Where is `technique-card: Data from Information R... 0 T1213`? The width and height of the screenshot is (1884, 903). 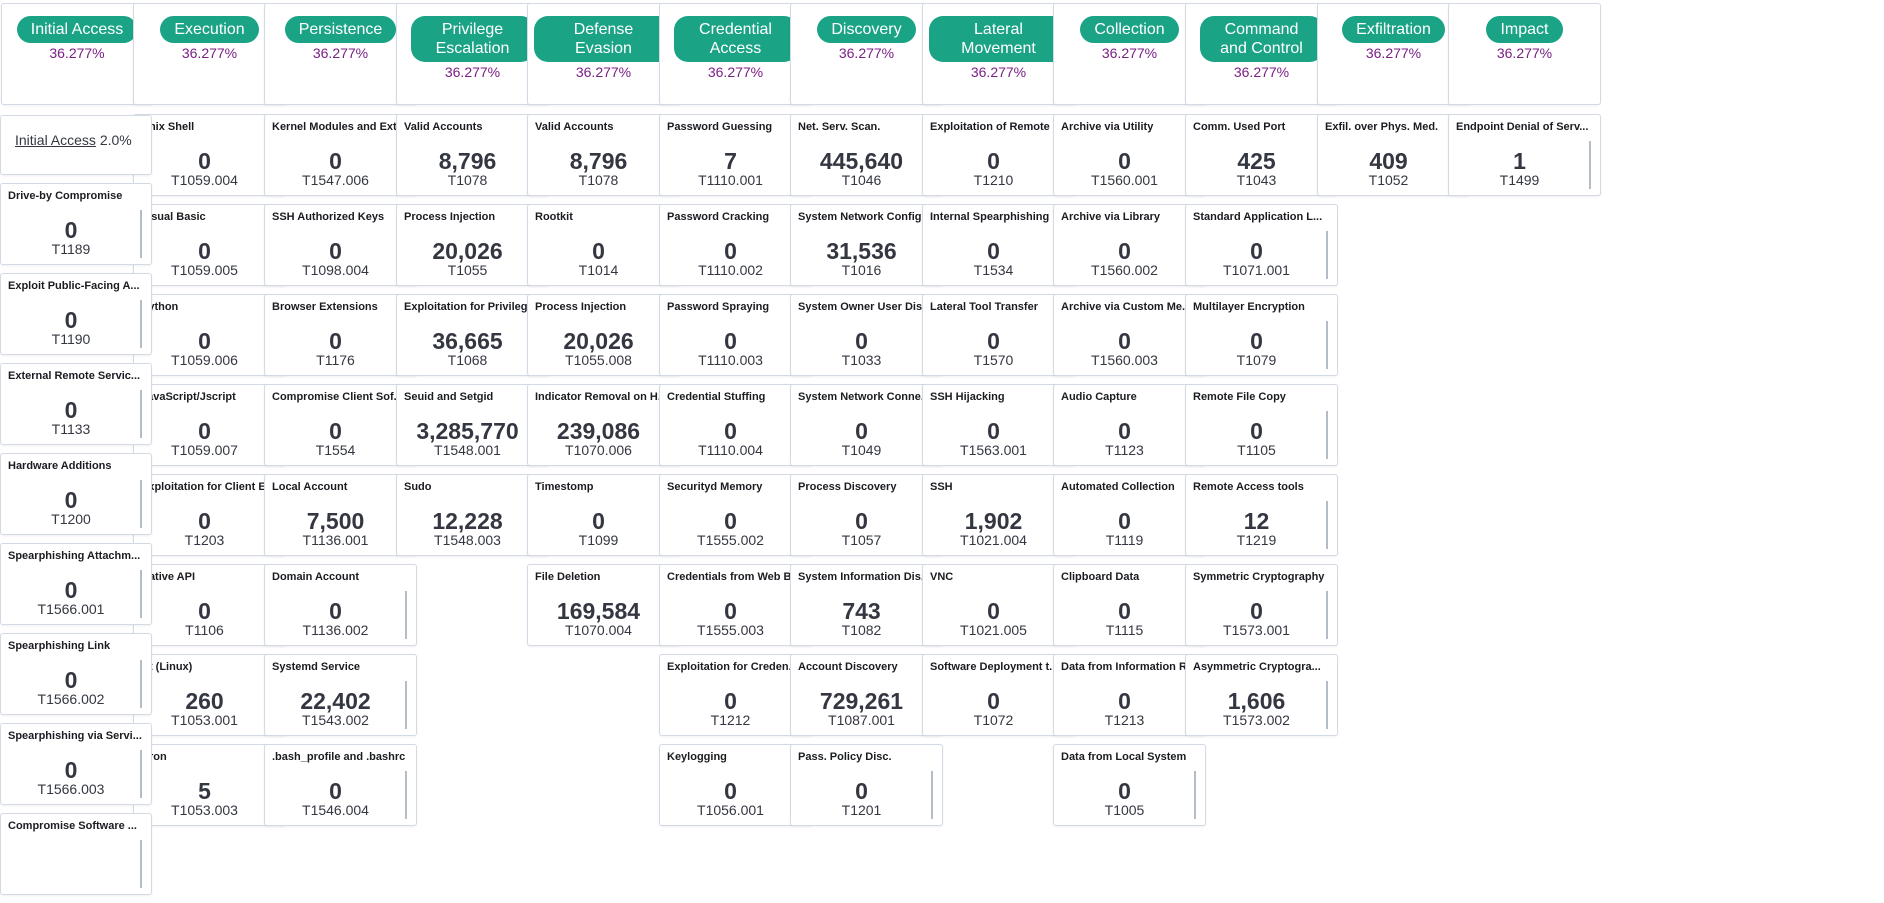 technique-card: Data from Information R... 0 T1213 is located at coordinates (1129, 695).